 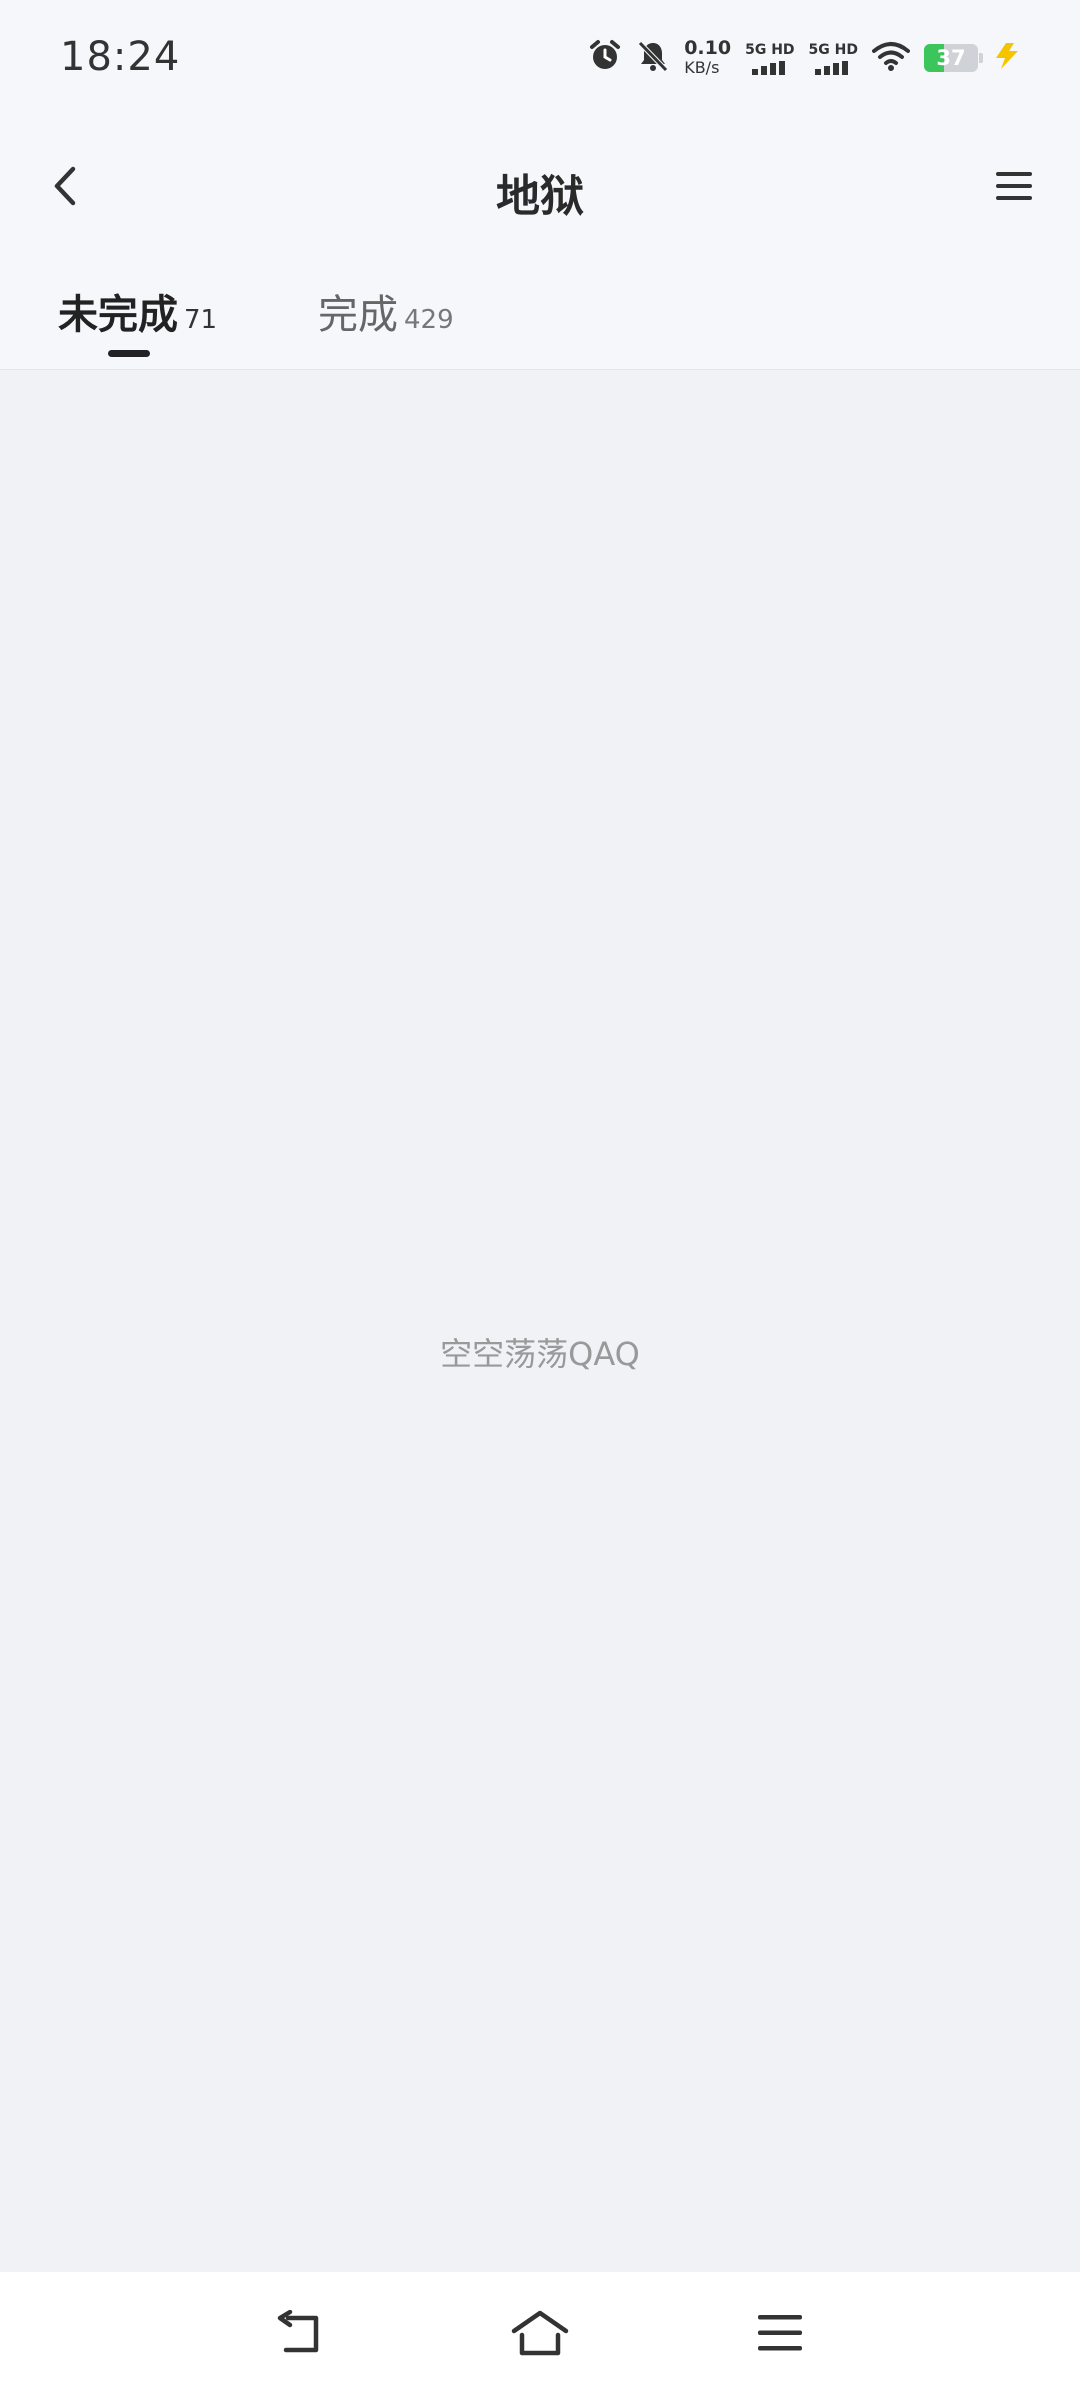 What do you see at coordinates (891, 58) in the screenshot?
I see `wifi-icon` at bounding box center [891, 58].